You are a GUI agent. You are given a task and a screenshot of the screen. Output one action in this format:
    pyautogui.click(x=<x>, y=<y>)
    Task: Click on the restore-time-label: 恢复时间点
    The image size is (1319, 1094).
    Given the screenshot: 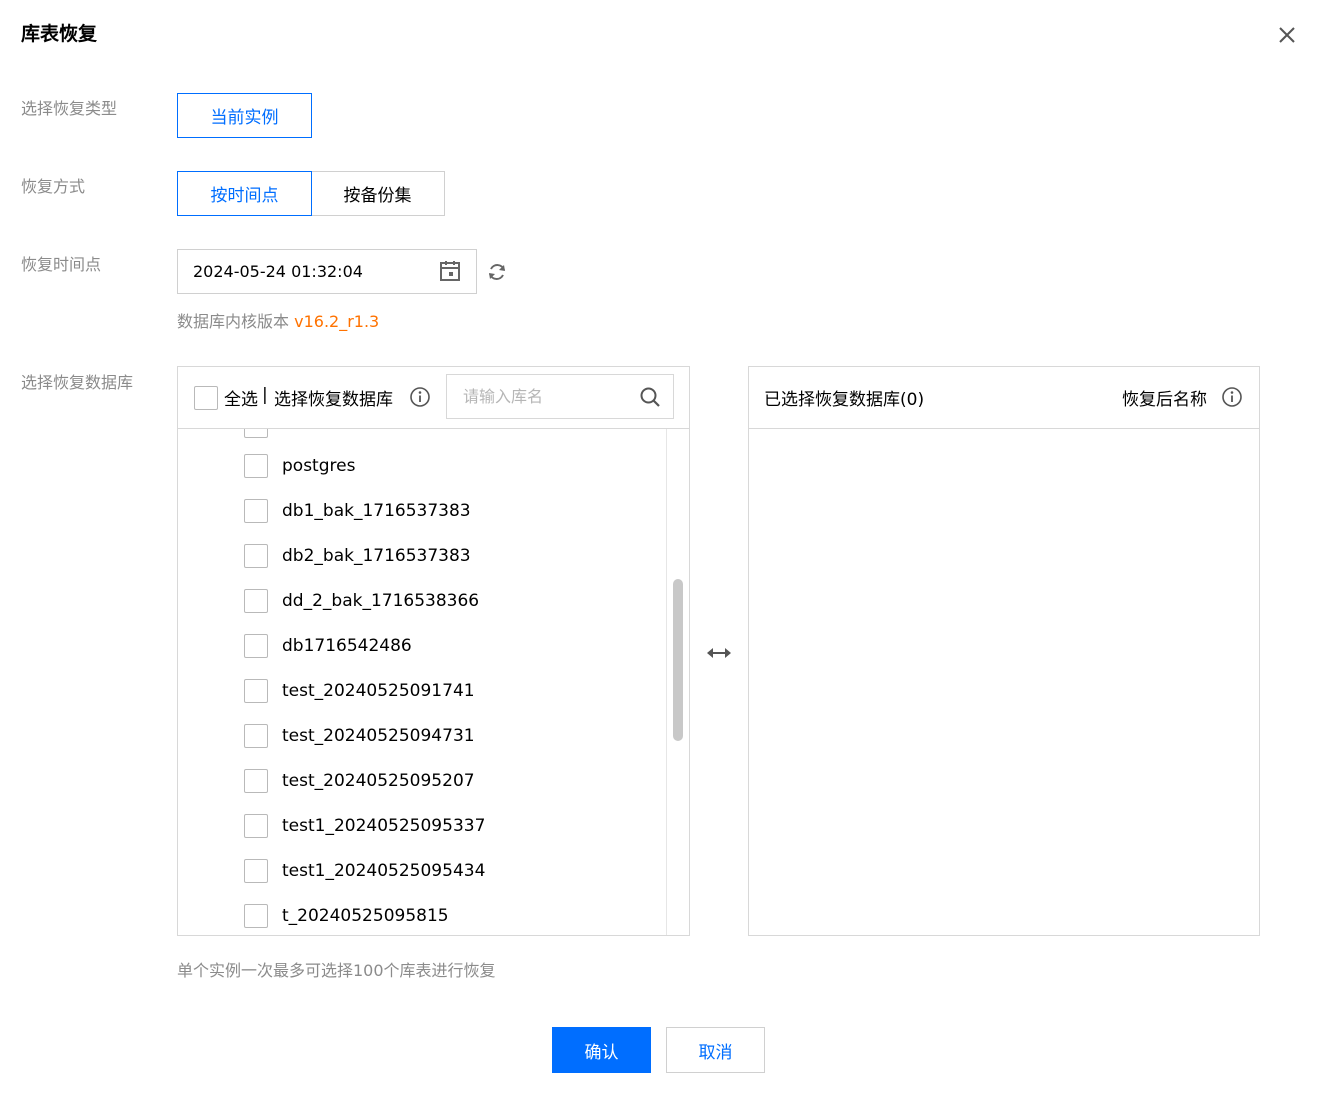 What is the action you would take?
    pyautogui.click(x=61, y=264)
    